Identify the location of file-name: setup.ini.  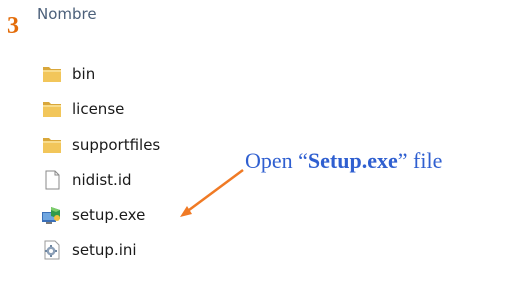
(104, 250).